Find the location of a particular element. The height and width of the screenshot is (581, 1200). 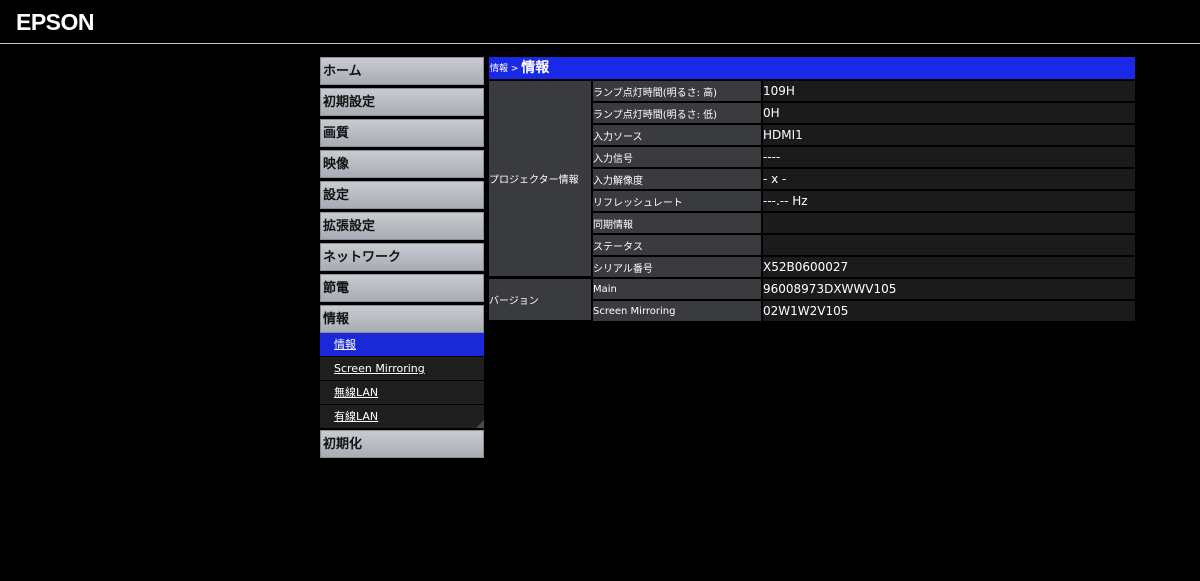

group-label-projector-info: プロジェクター情報 is located at coordinates (540, 179).